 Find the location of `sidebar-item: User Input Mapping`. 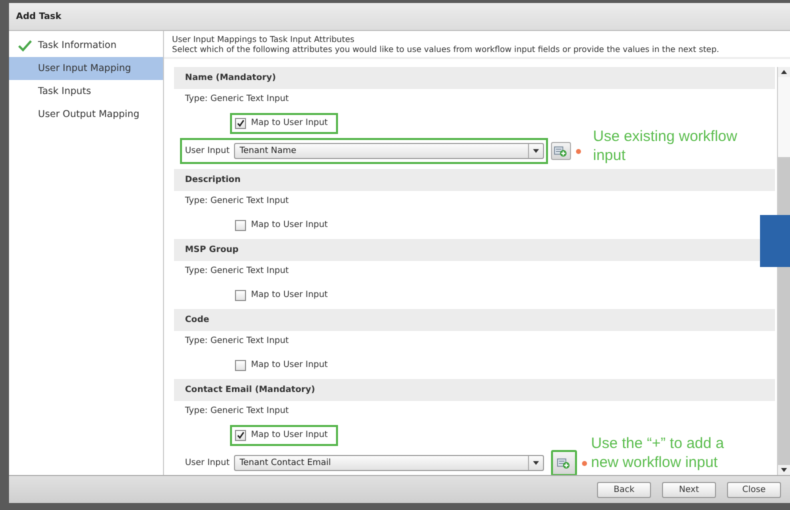

sidebar-item: User Input Mapping is located at coordinates (86, 68).